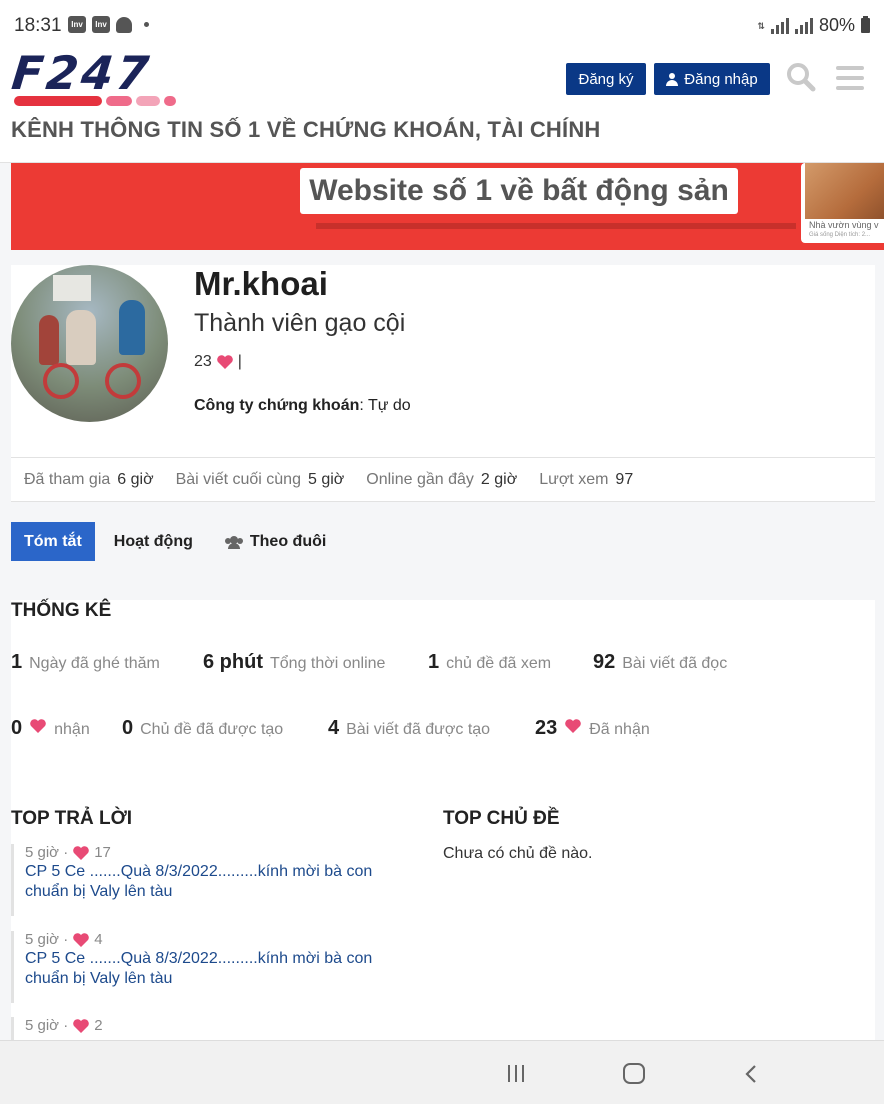  What do you see at coordinates (442, 25) in the screenshot?
I see `status-bar: 18:31 Inv Inv ⇅ 80%` at bounding box center [442, 25].